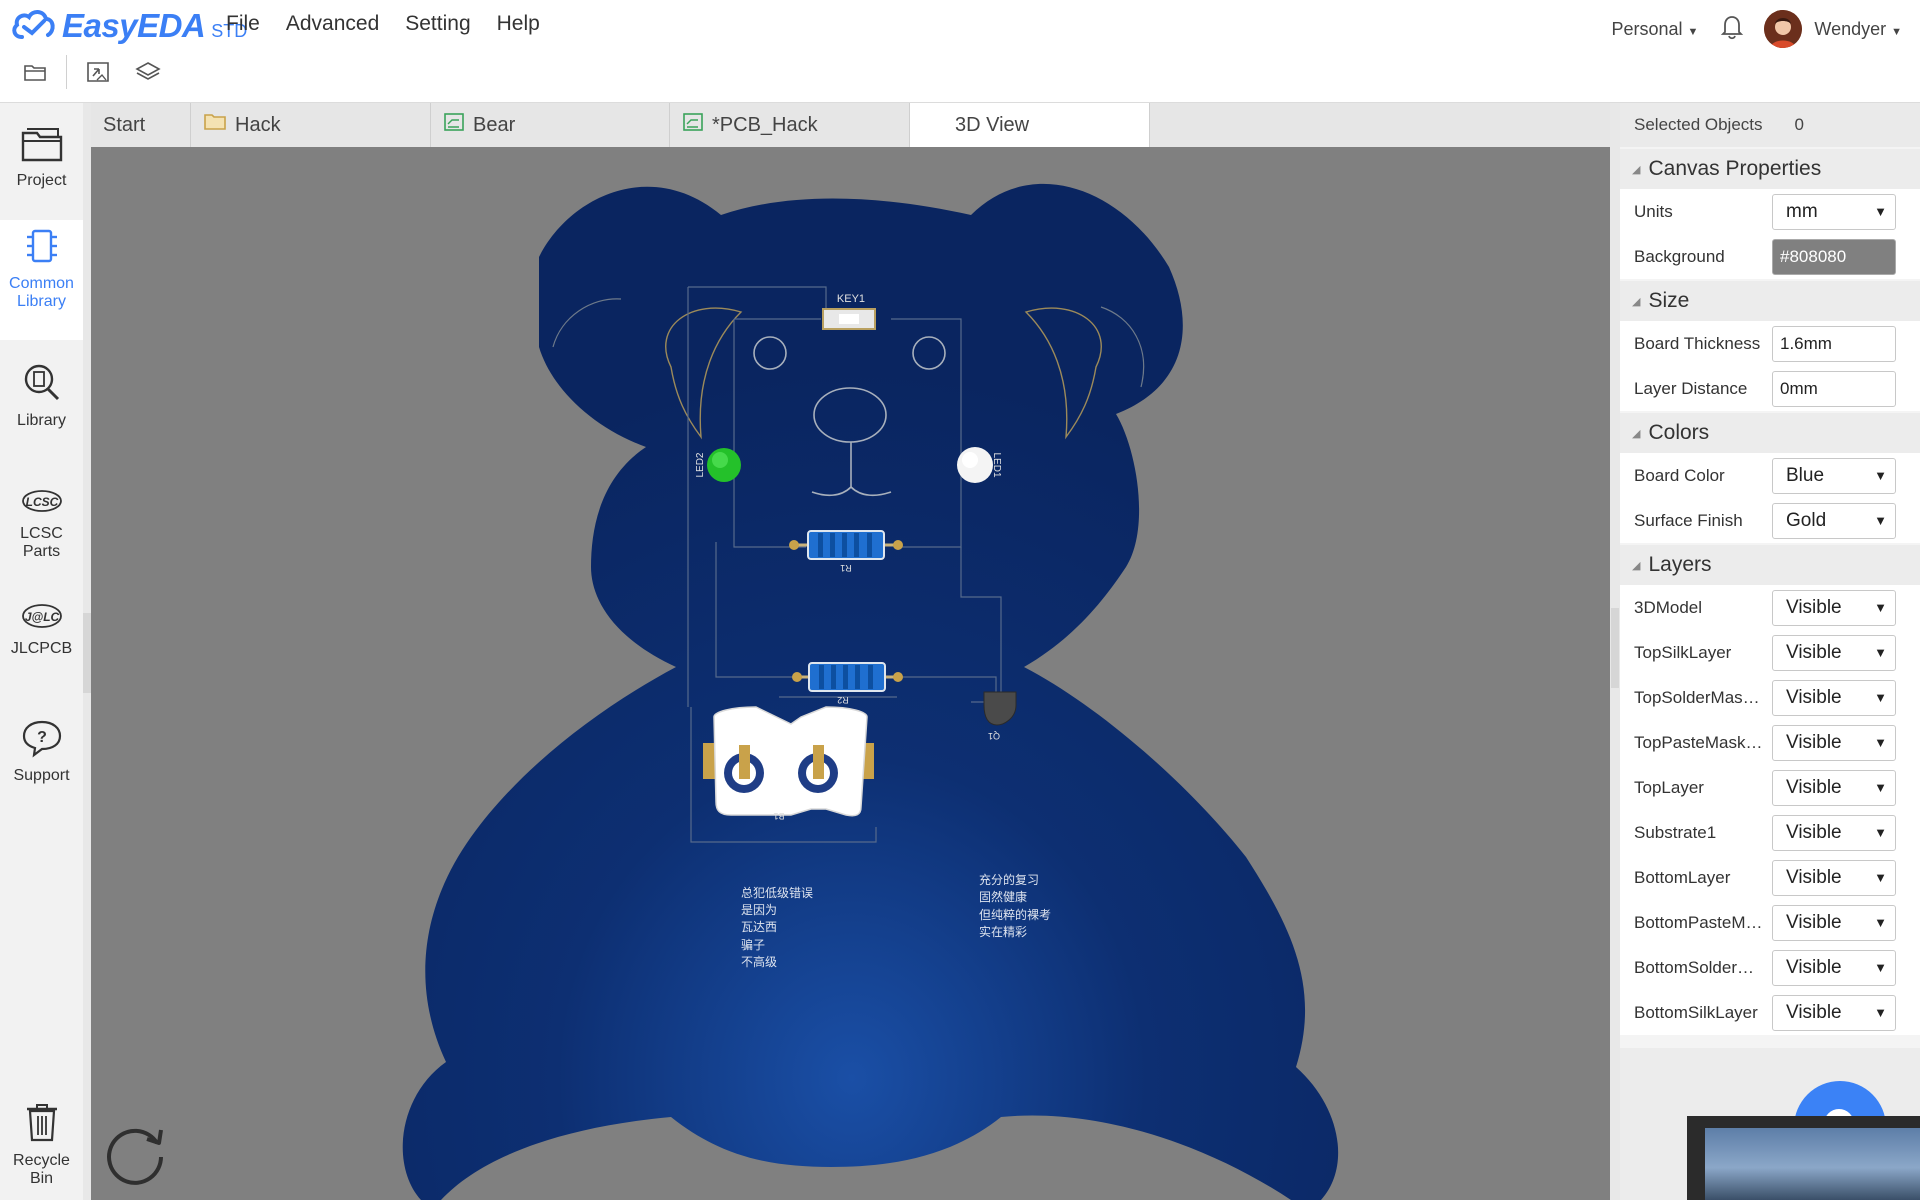 This screenshot has height=1200, width=1920. What do you see at coordinates (1783, 29) in the screenshot?
I see `avatar` at bounding box center [1783, 29].